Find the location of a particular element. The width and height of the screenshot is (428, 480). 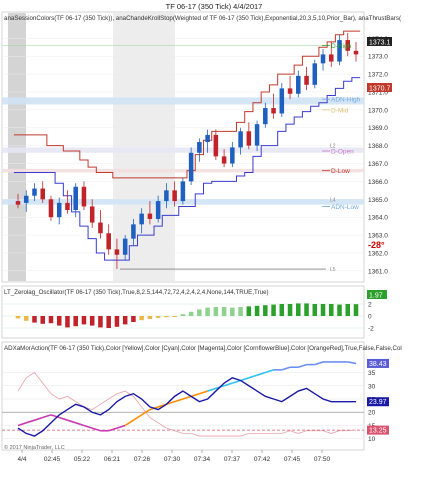

adx-tick-label: 20 is located at coordinates (372, 413).